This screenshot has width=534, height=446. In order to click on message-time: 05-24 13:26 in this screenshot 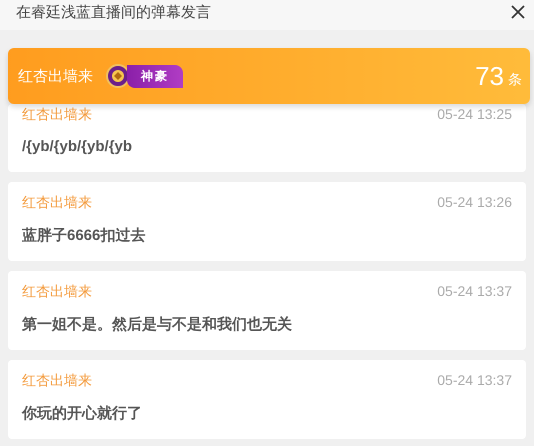, I will do `click(474, 203)`.